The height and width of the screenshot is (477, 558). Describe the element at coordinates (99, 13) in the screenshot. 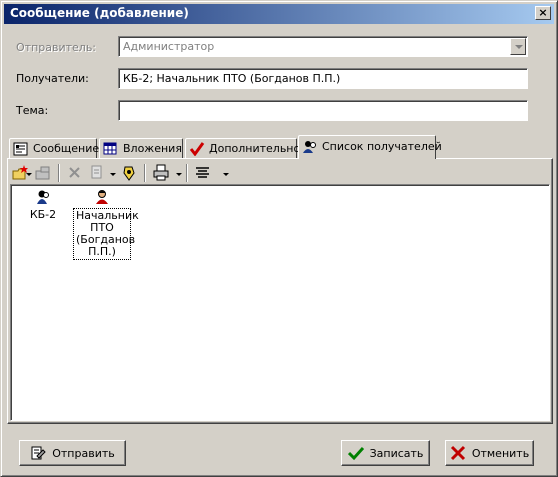

I see `window-title: Сообщение (добавление)` at that location.